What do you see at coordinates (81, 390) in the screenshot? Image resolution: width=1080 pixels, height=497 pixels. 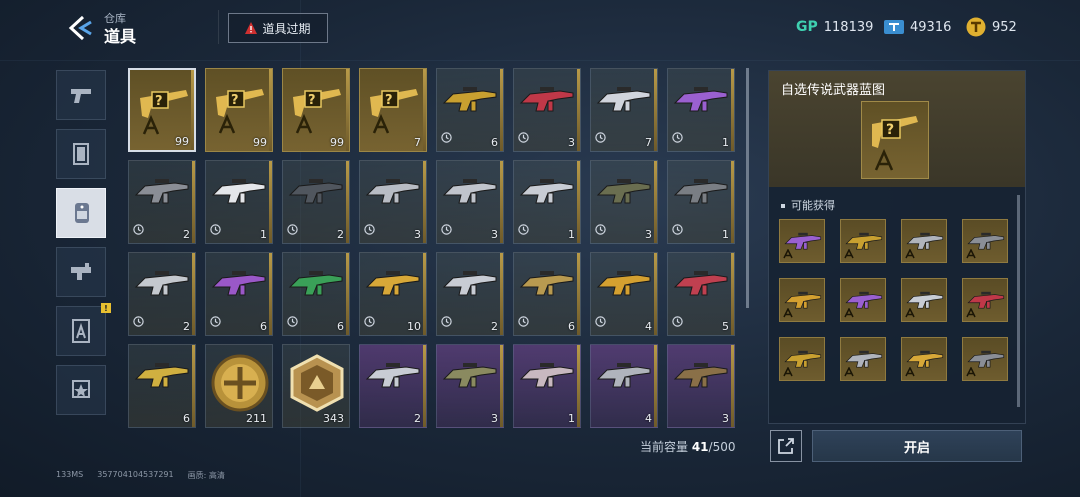 I see `sidebar-badges` at bounding box center [81, 390].